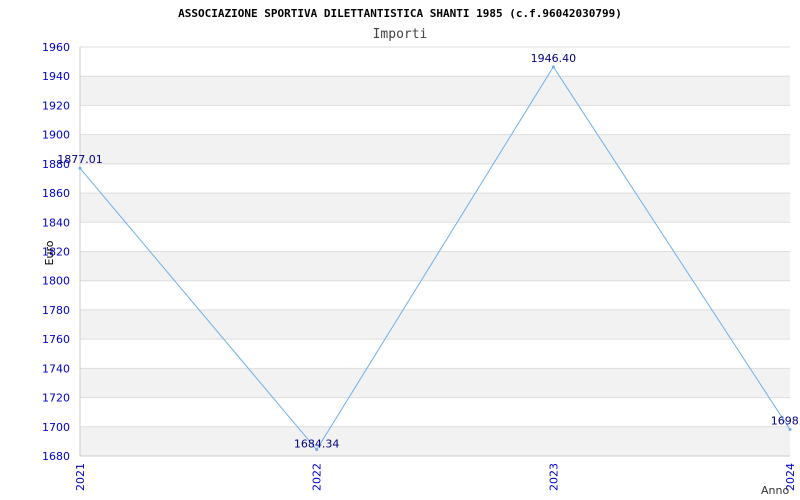 The image size is (800, 500). What do you see at coordinates (80, 477) in the screenshot?
I see `x-tick-label: 2021` at bounding box center [80, 477].